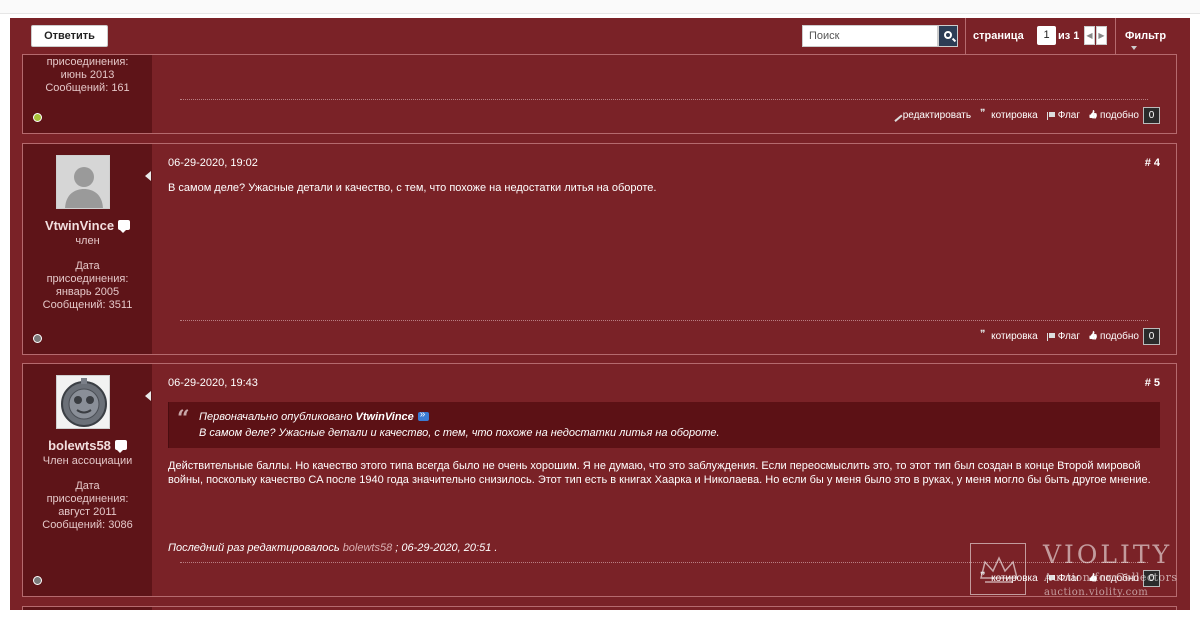 Image resolution: width=1200 pixels, height=625 pixels. Describe the element at coordinates (69, 36) in the screenshot. I see `reply-button: Ответить` at that location.